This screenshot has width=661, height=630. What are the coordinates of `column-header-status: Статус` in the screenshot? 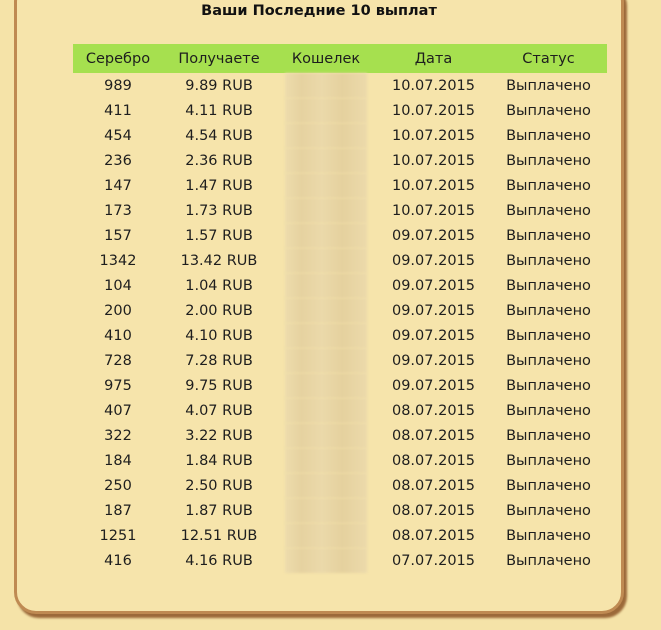 It's located at (548, 58).